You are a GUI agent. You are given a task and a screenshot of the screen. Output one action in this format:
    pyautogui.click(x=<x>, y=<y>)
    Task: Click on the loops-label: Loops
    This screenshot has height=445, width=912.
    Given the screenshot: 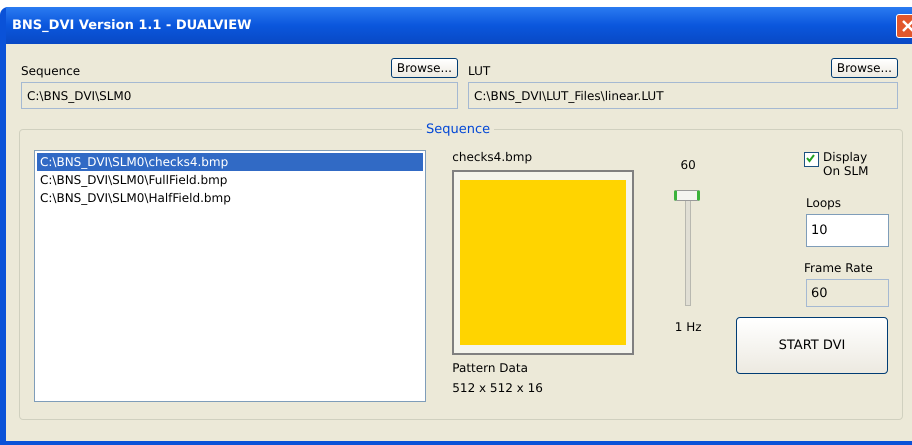 What is the action you would take?
    pyautogui.click(x=824, y=203)
    